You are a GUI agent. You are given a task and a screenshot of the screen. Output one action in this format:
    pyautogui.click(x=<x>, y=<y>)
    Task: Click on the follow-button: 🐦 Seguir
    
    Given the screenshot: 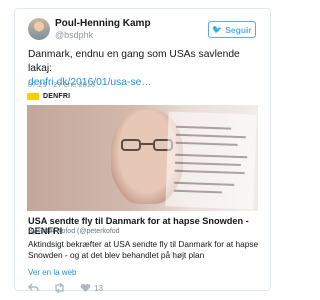 What is the action you would take?
    pyautogui.click(x=232, y=29)
    